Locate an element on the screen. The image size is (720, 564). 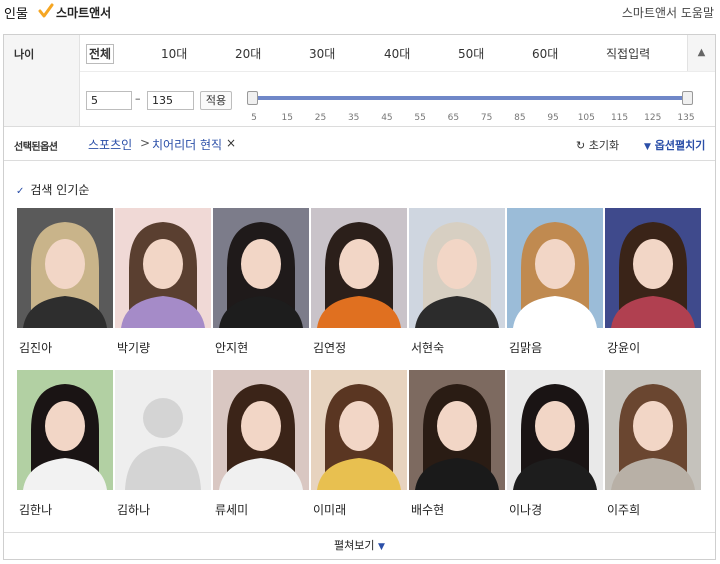
age-tab-all: 전체 is located at coordinates (100, 54).